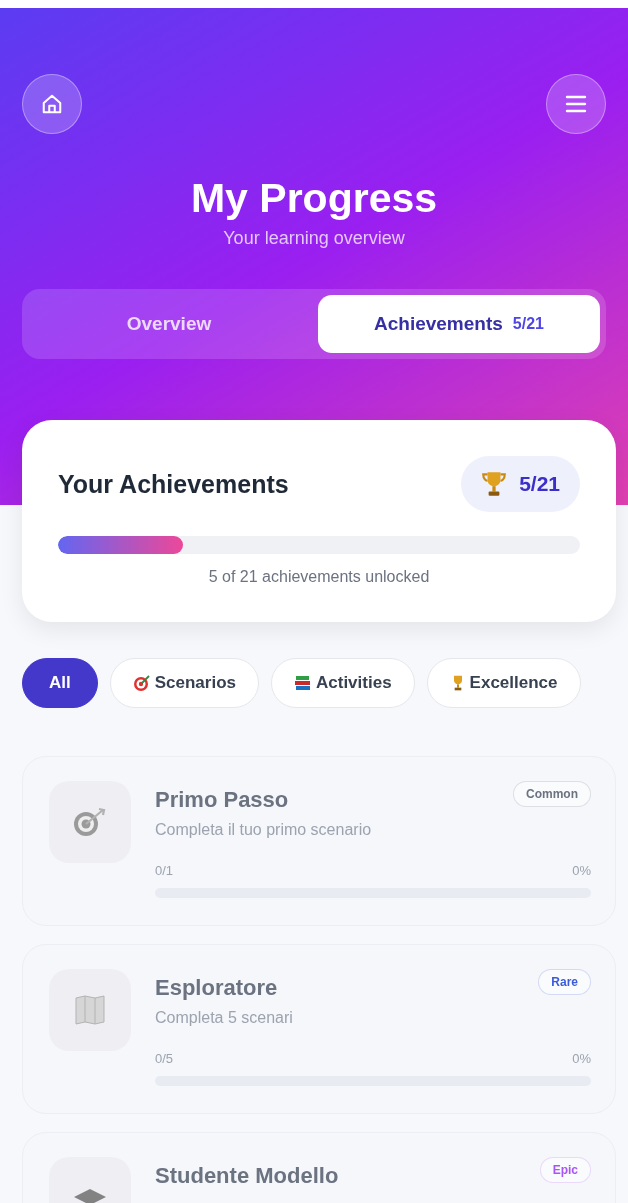 The height and width of the screenshot is (1203, 628). Describe the element at coordinates (539, 484) in the screenshot. I see `count-text: 5/21` at that location.